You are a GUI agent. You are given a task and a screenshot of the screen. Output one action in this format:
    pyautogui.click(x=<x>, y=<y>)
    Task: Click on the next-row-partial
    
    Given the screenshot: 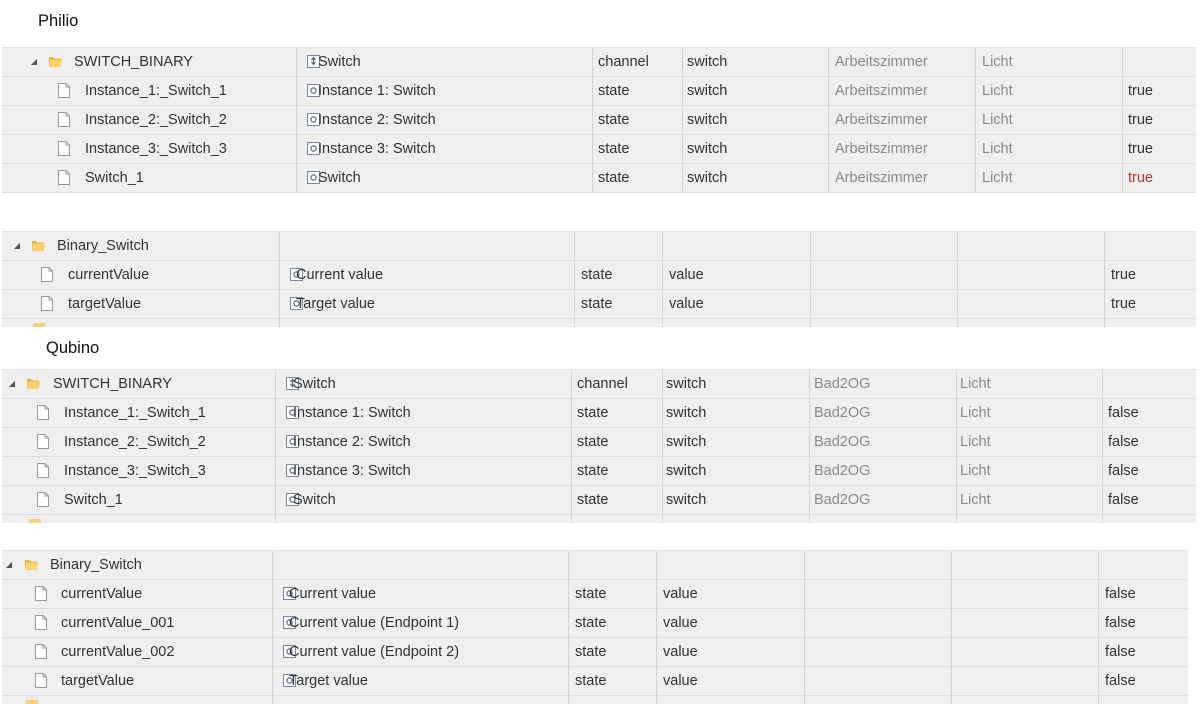 What is the action you would take?
    pyautogui.click(x=599, y=323)
    